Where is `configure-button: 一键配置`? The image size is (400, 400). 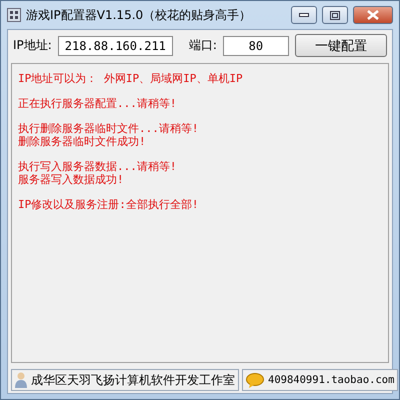 configure-button: 一键配置 is located at coordinates (341, 45).